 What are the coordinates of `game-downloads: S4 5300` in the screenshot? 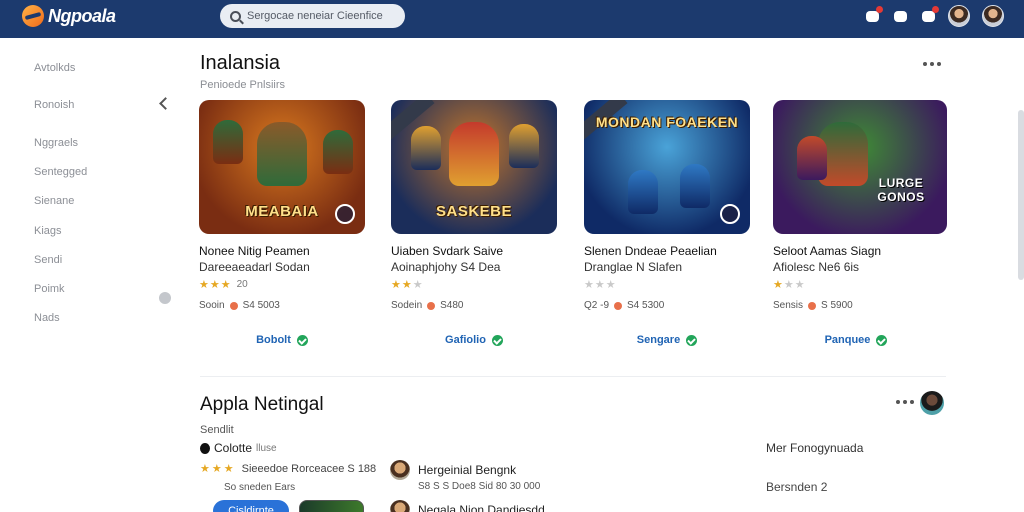 It's located at (646, 305).